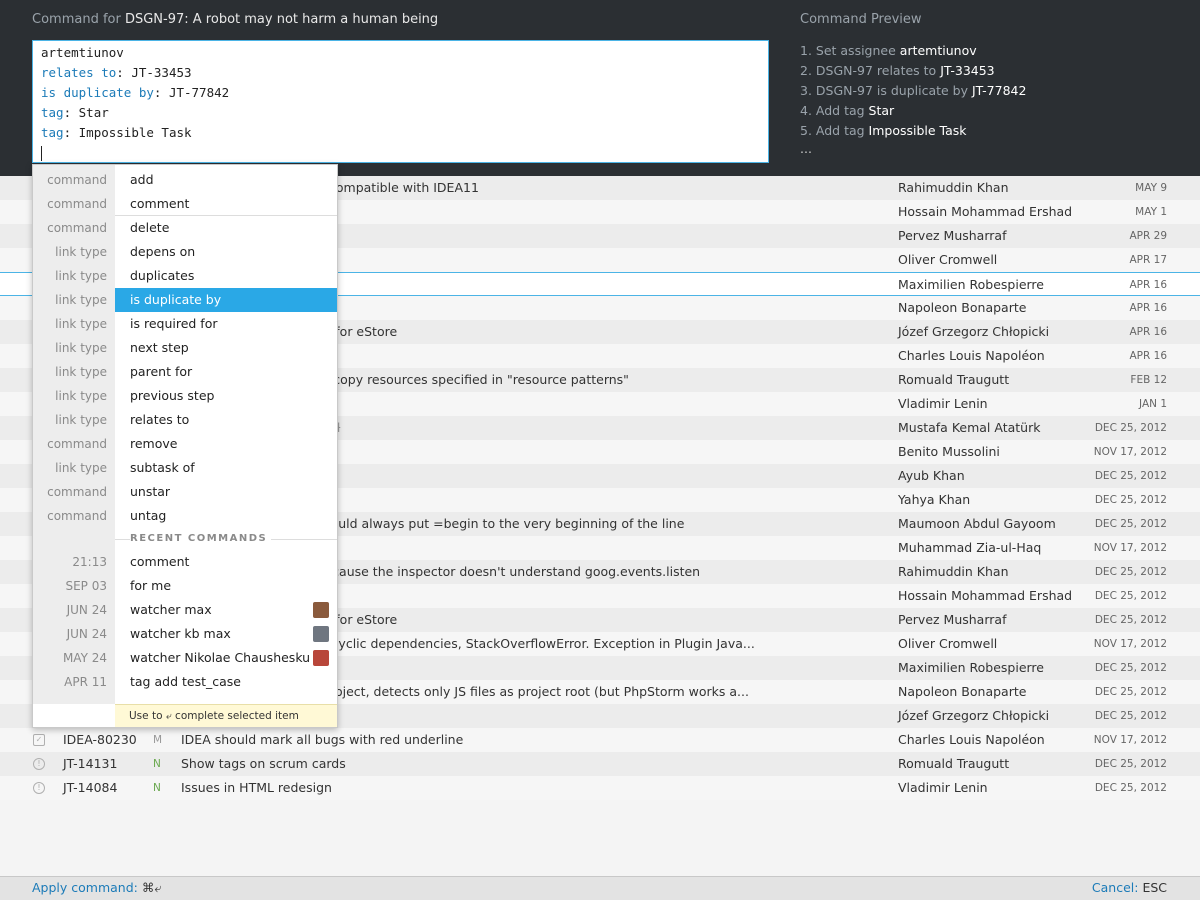 This screenshot has width=1200, height=900. I want to click on command-keyword: is duplicate by, so click(97, 92).